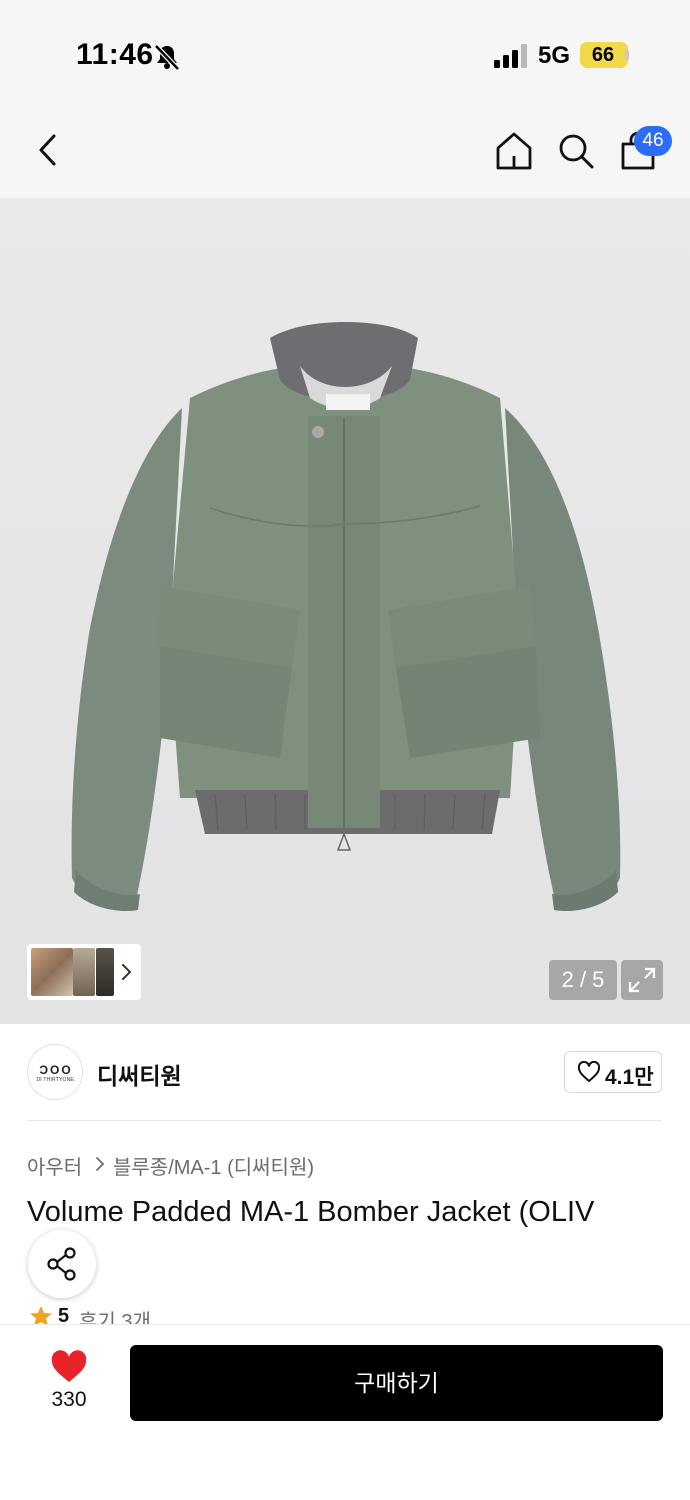 Image resolution: width=690 pixels, height=1500 pixels. What do you see at coordinates (213, 1165) in the screenshot?
I see `breadcrumb-subcategory: 블루종/MA-1 (디써티원)` at bounding box center [213, 1165].